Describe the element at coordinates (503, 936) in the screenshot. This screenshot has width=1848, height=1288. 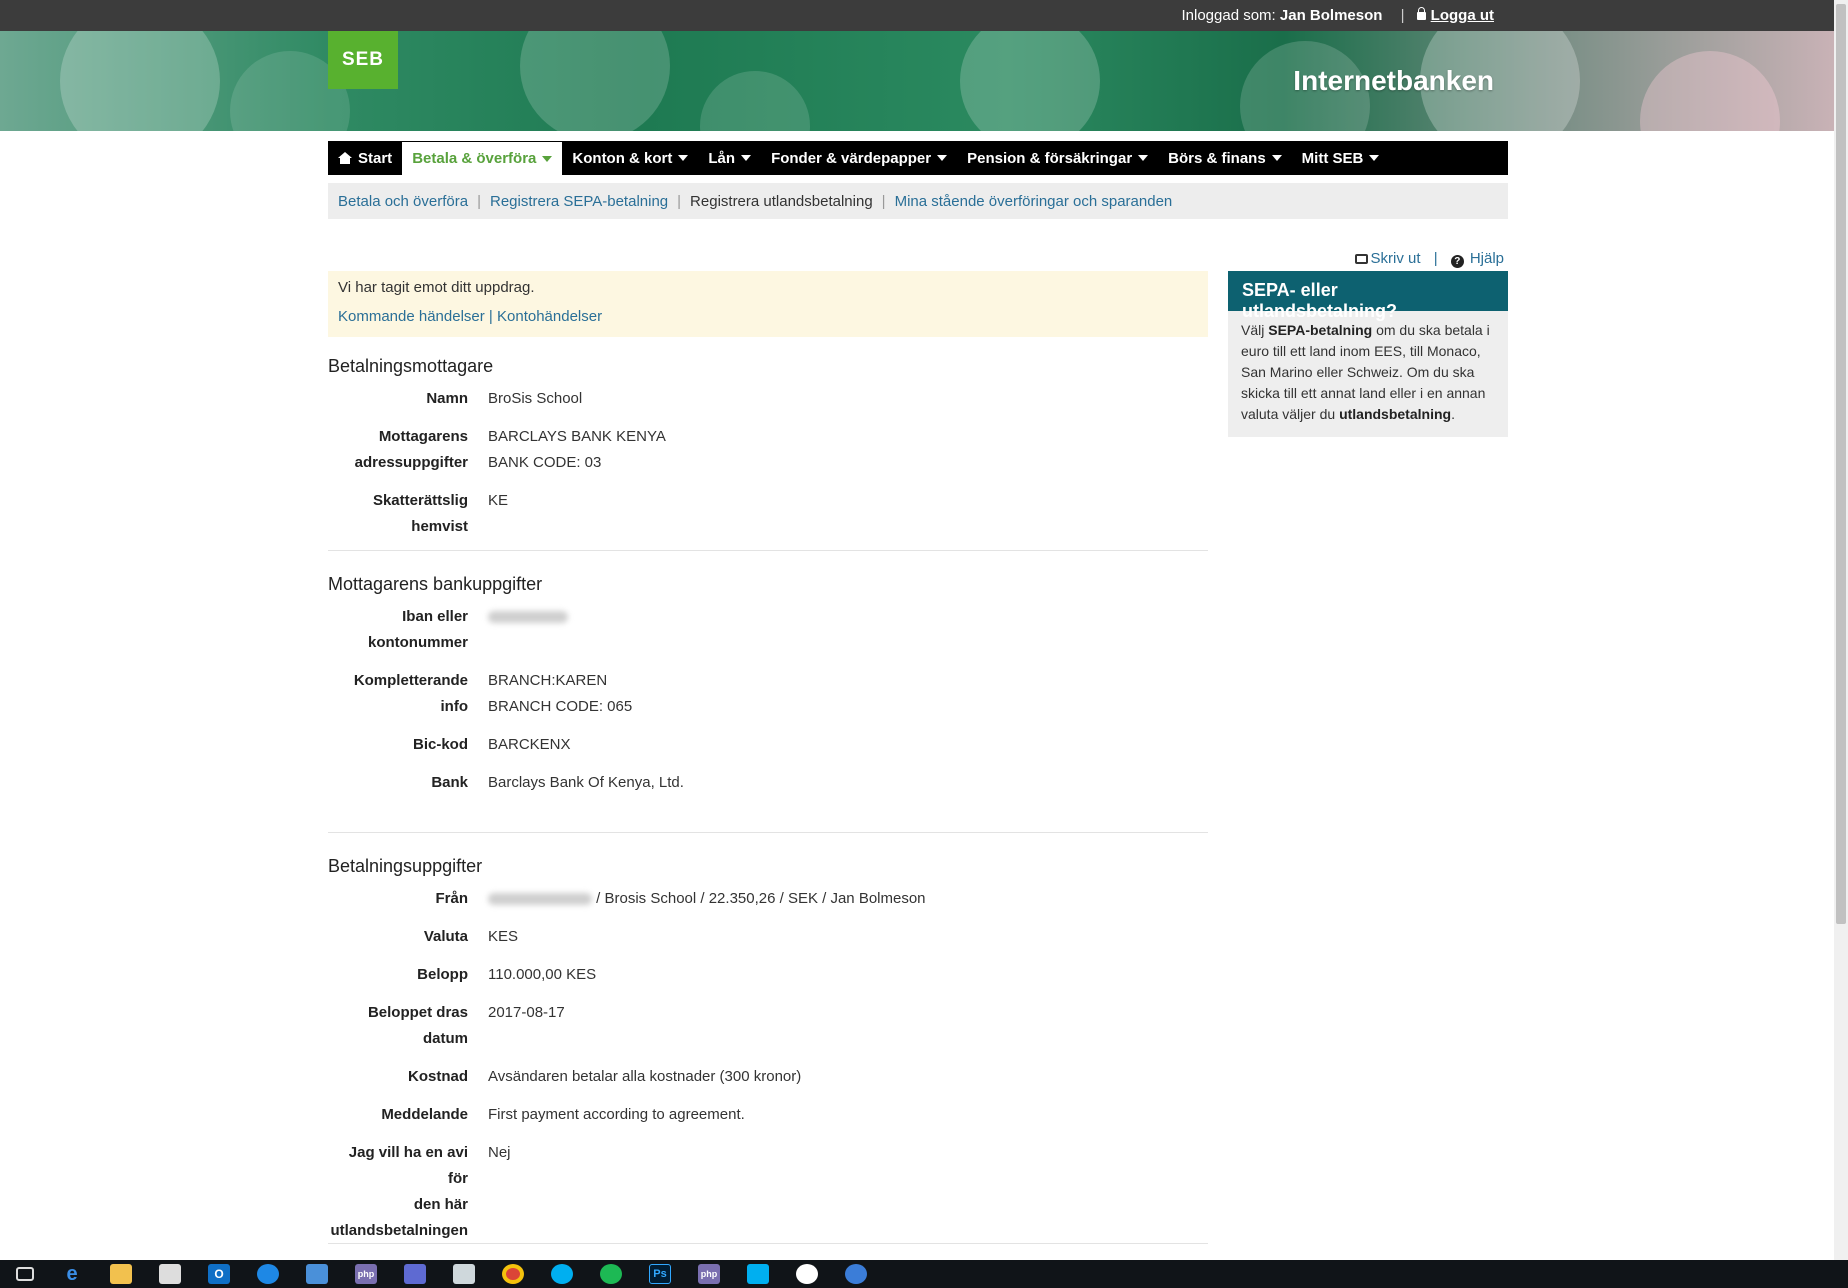
I see `field-value: KES` at that location.